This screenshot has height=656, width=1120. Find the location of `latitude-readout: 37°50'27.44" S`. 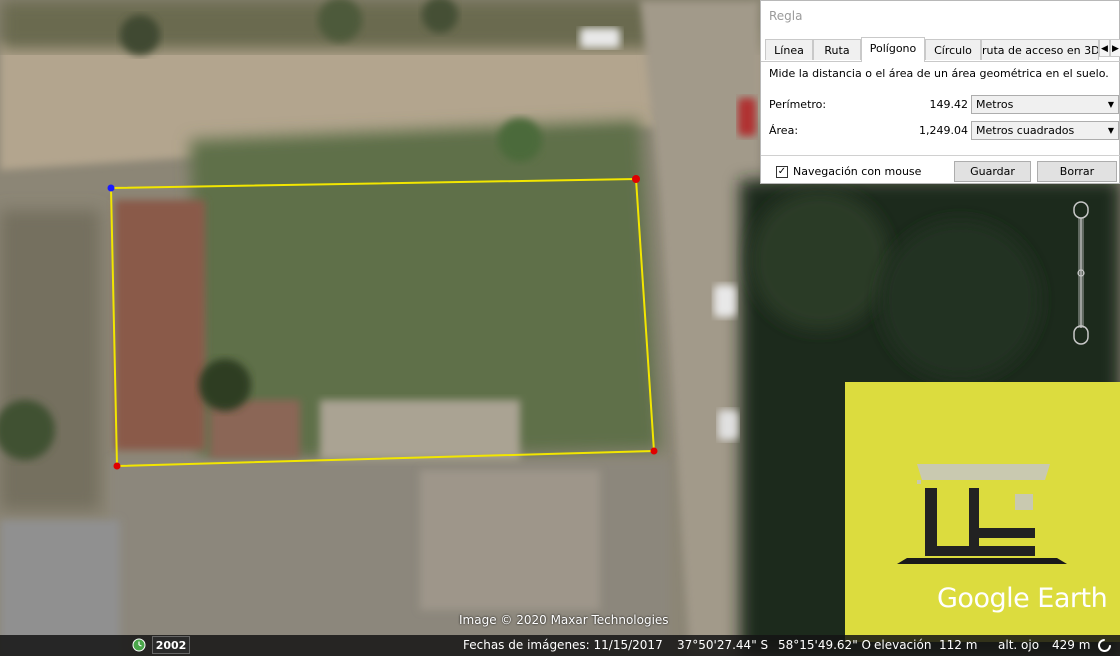

latitude-readout: 37°50'27.44" S is located at coordinates (723, 645).